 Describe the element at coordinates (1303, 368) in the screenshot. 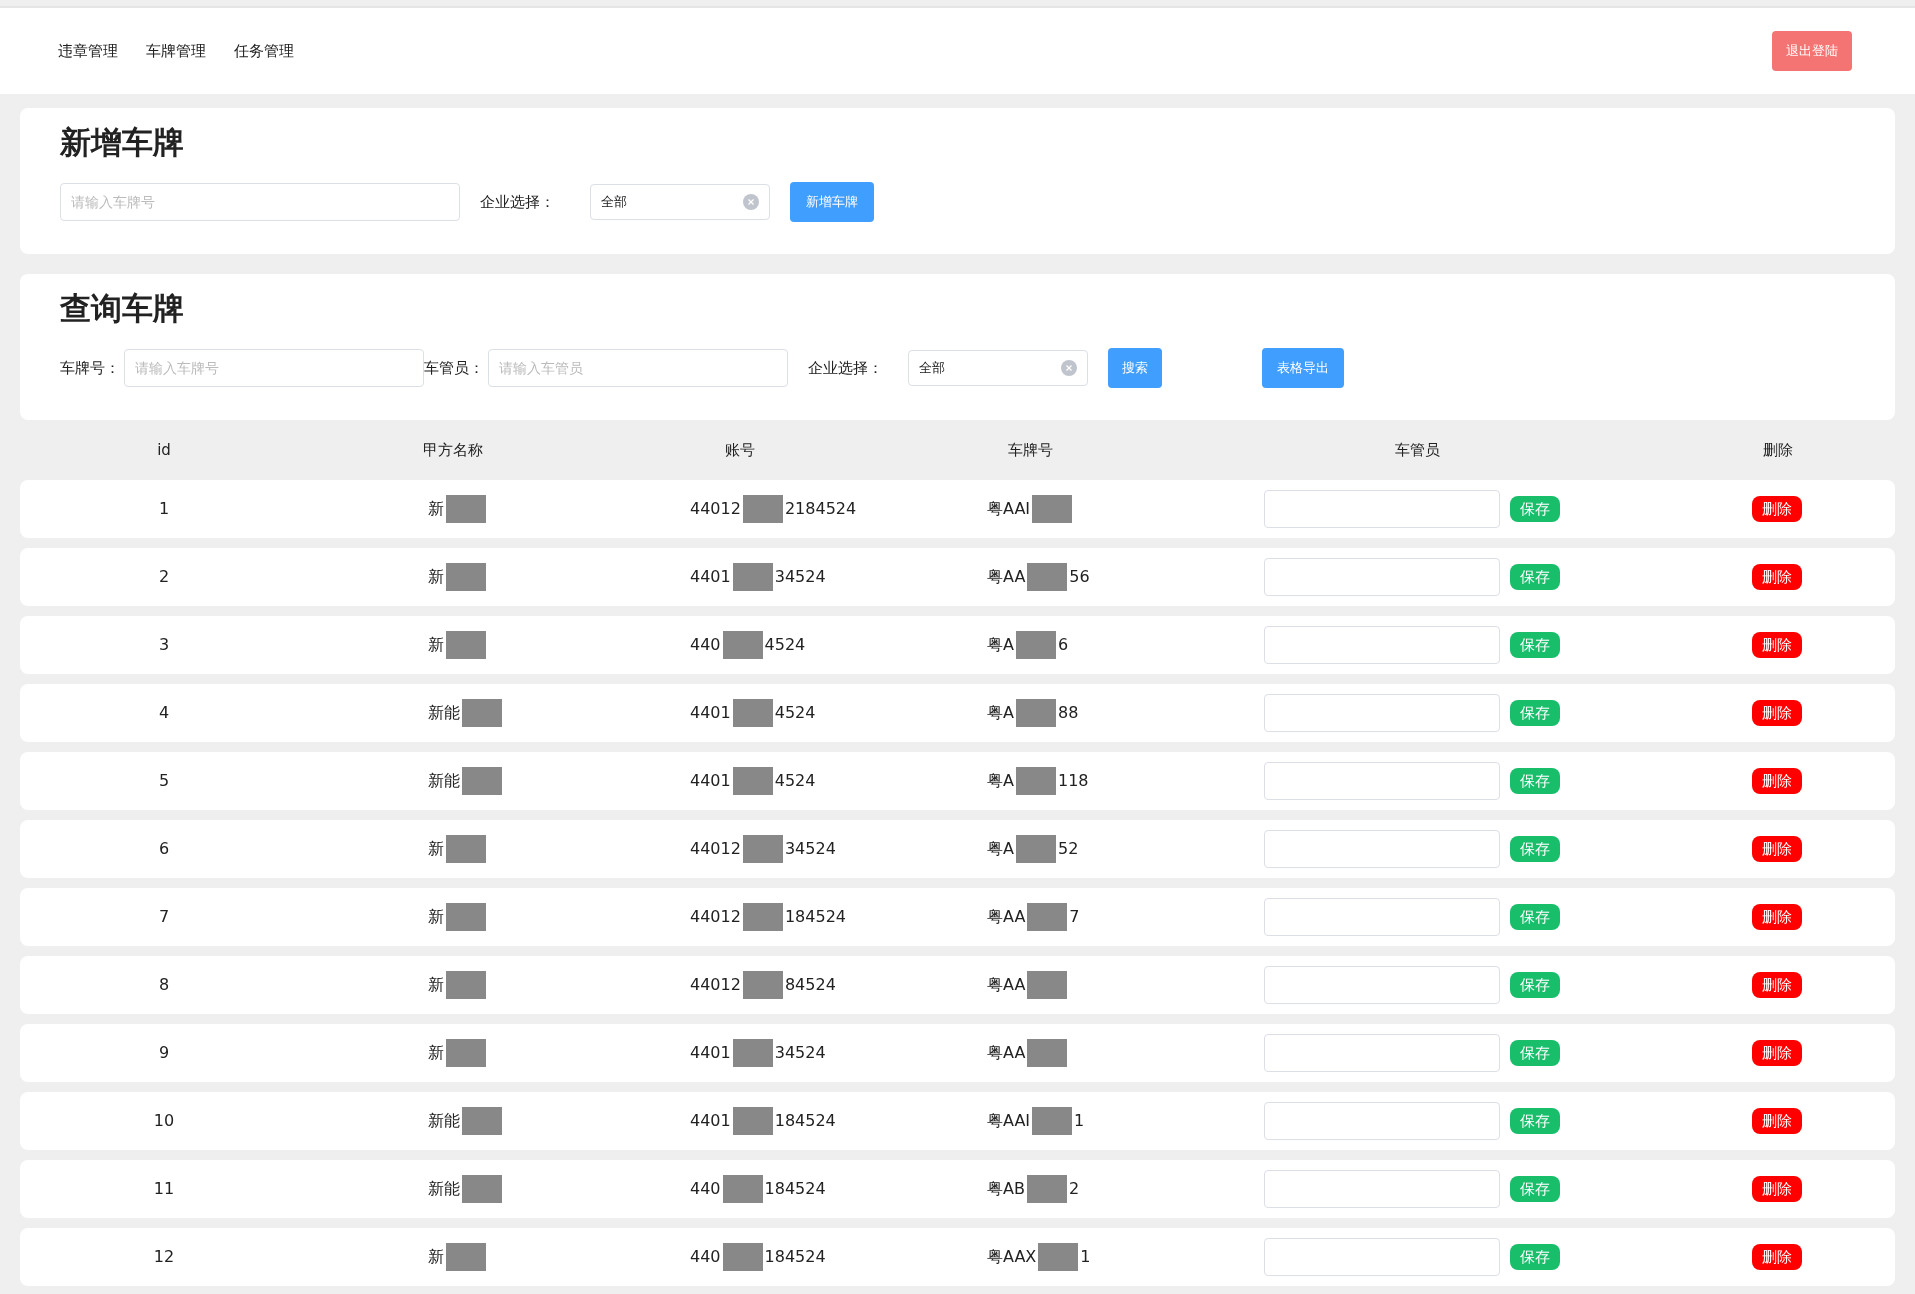

I see `export-button: 表格导出` at that location.